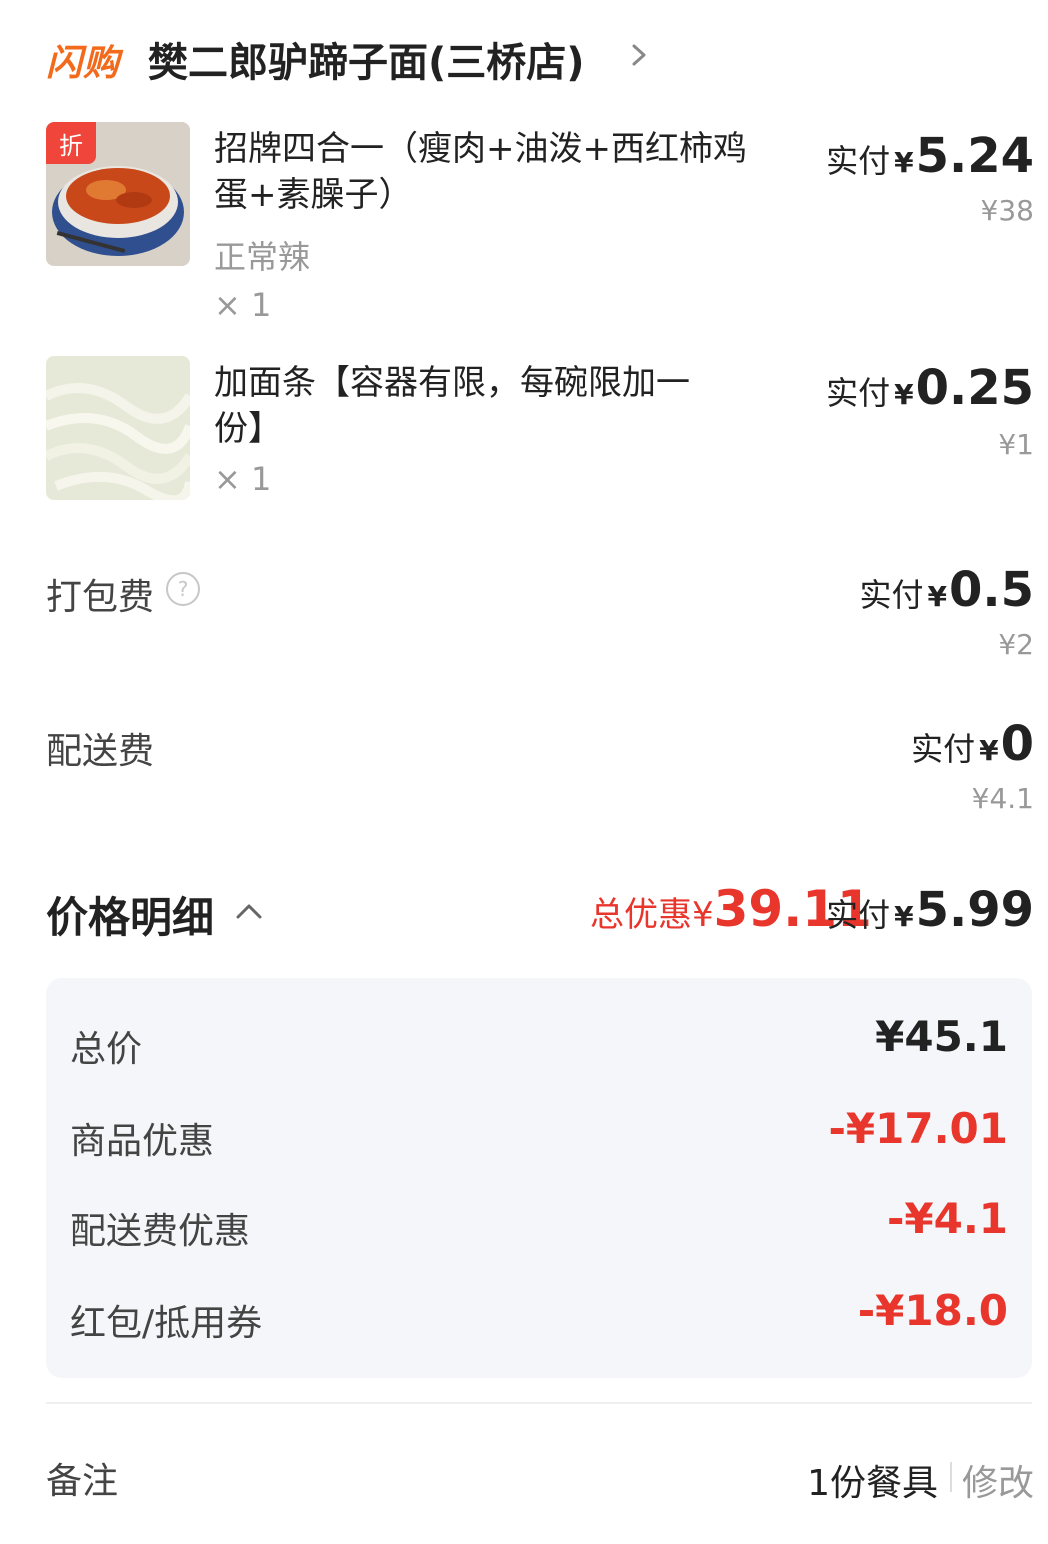  Describe the element at coordinates (1002, 798) in the screenshot. I see `delivery-fee-original: ¥4.1` at that location.